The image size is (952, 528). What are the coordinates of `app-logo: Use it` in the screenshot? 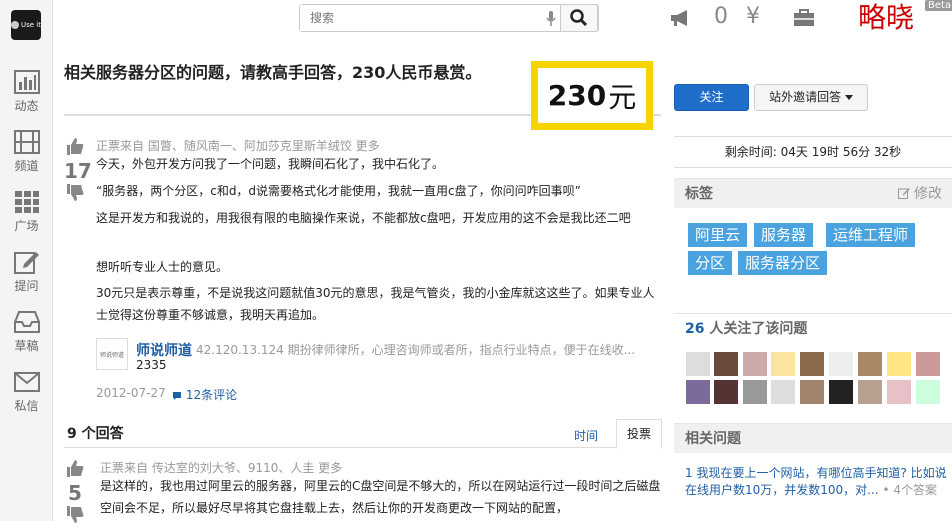 It's located at (26, 25).